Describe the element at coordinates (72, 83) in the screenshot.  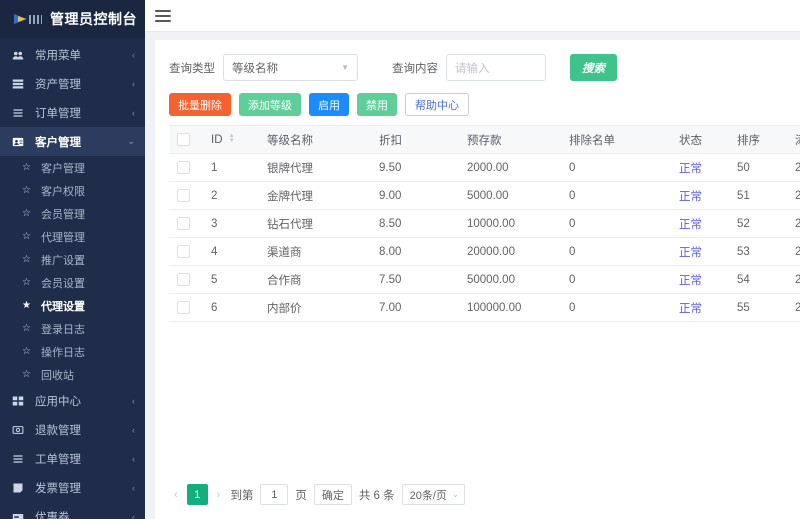
I see `sidebar-item-asset-management: 资产管理 ‹` at that location.